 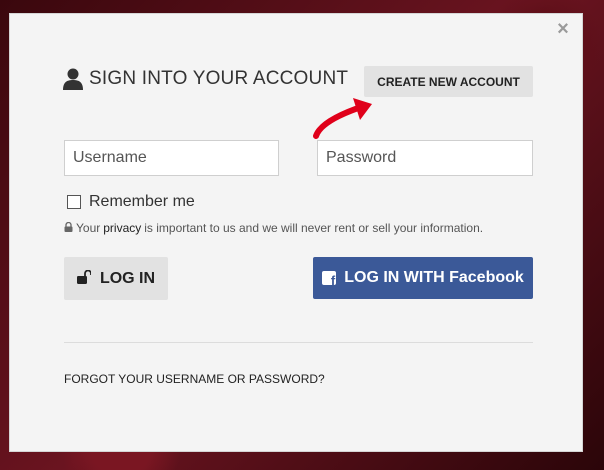 I want to click on forgot-credentials-link: FORGOT YOUR USERNAME OR PASSWORD?, so click(x=194, y=379).